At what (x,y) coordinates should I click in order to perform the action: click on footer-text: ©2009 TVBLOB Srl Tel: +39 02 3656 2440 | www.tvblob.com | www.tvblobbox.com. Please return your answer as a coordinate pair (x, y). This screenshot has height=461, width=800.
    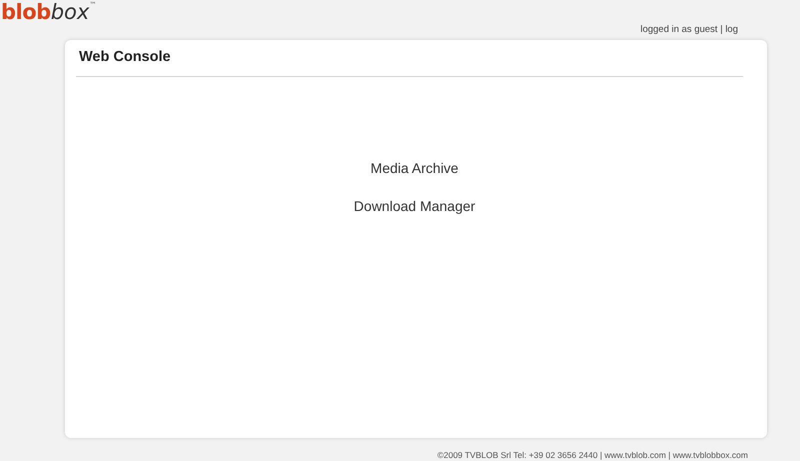
    Looking at the image, I should click on (592, 455).